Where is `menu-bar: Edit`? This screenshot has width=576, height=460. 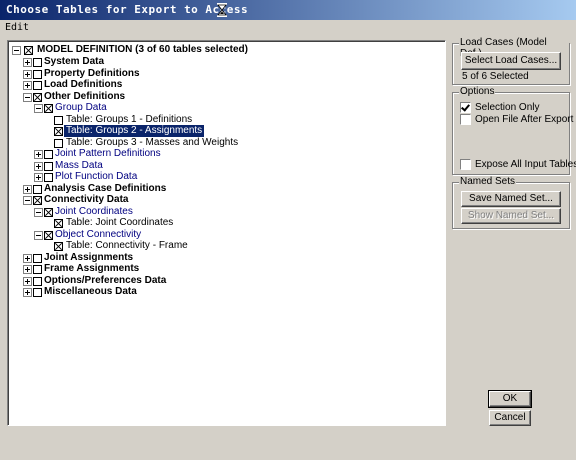
menu-bar: Edit is located at coordinates (288, 28).